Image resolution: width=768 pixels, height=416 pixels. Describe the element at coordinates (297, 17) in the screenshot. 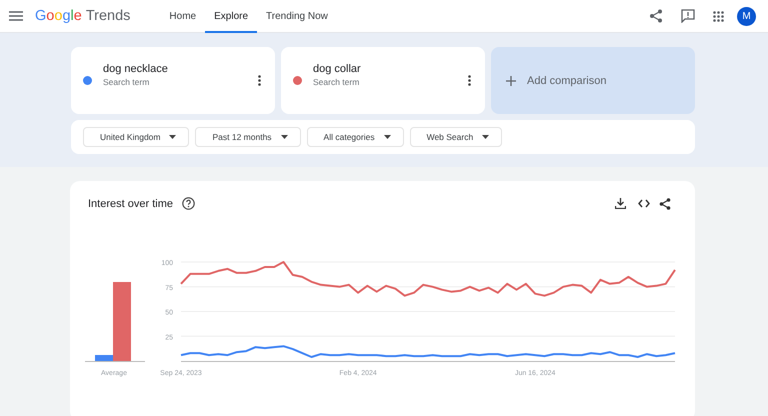

I see `nav-tab: Trending Now` at that location.